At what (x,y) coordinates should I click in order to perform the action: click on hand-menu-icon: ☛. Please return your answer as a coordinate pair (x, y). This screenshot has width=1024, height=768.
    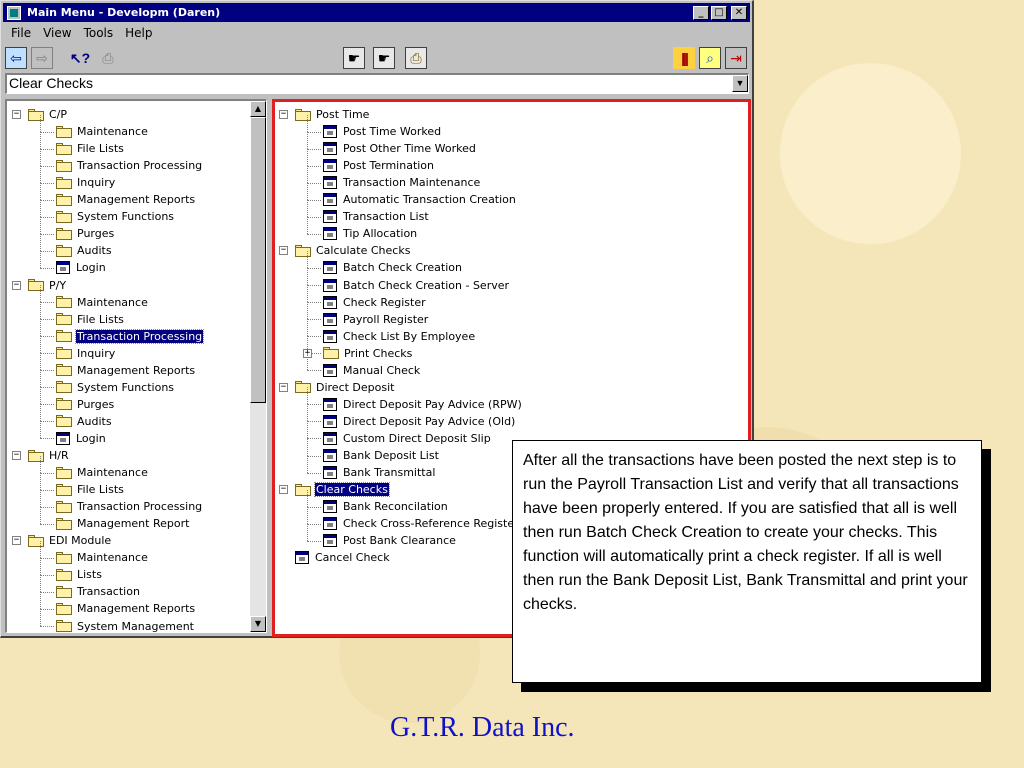
    Looking at the image, I should click on (384, 58).